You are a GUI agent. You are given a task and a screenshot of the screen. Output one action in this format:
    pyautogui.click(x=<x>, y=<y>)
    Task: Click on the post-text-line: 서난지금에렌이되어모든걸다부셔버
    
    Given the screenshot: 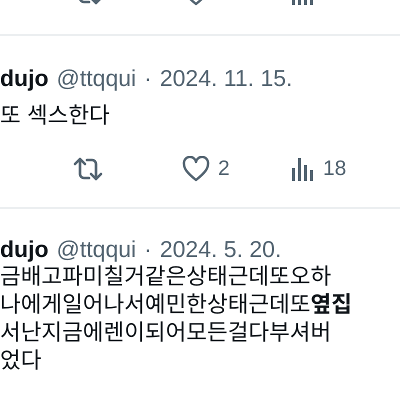 What is the action you would take?
    pyautogui.click(x=166, y=333)
    